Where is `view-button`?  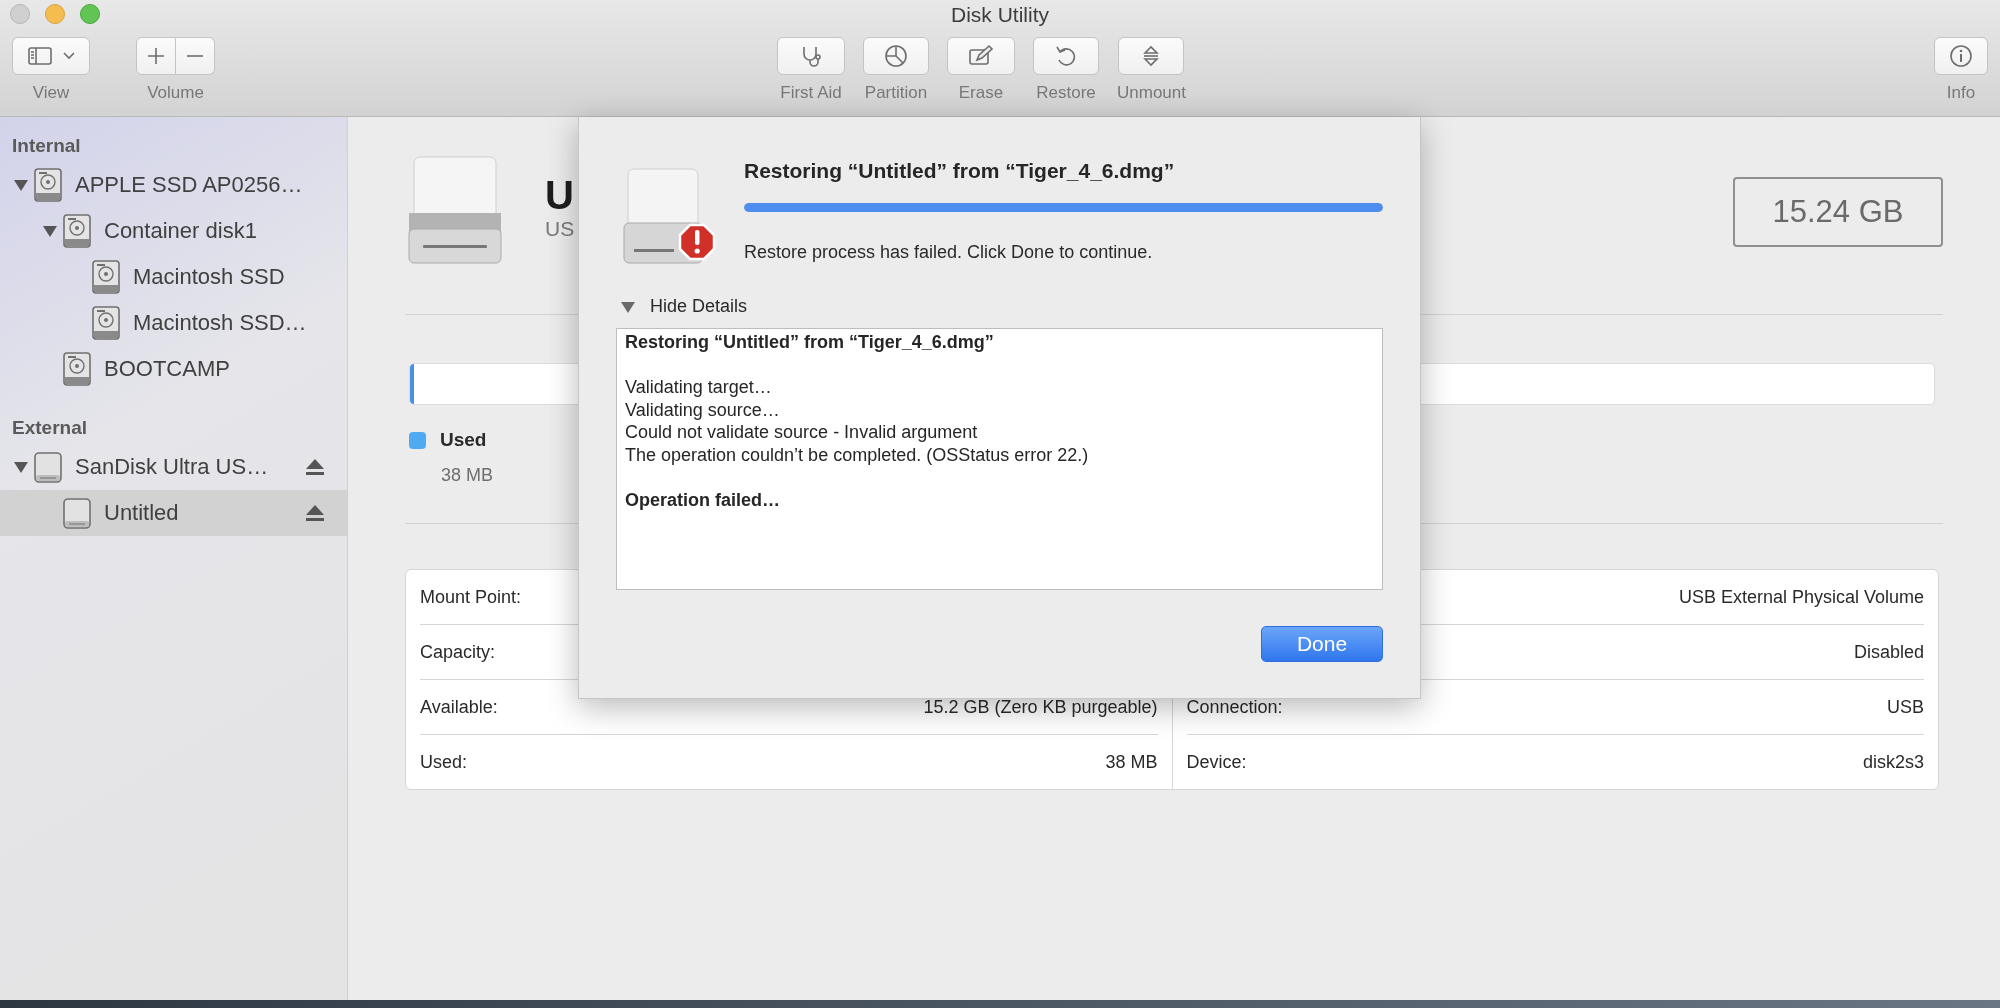 view-button is located at coordinates (51, 56).